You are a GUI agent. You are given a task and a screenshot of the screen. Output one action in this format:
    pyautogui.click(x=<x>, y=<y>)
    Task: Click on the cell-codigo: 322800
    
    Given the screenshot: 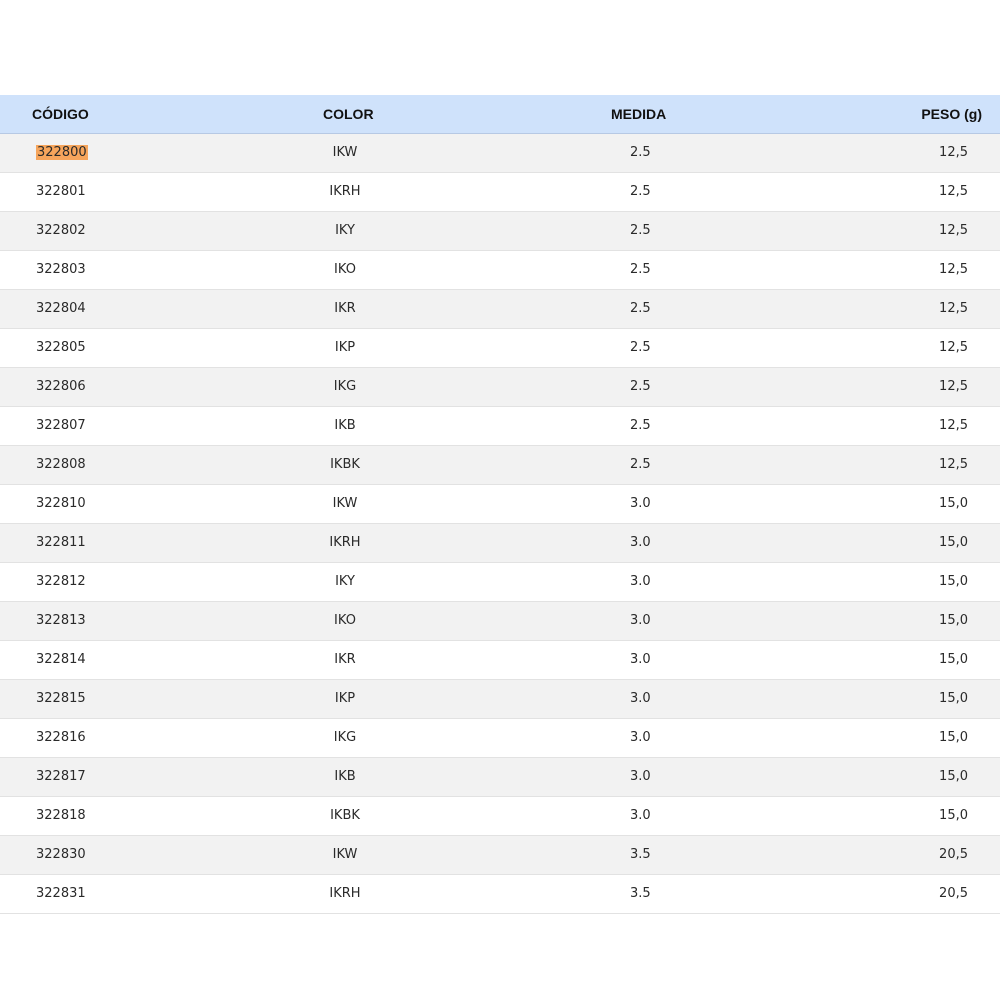 What is the action you would take?
    pyautogui.click(x=122, y=152)
    